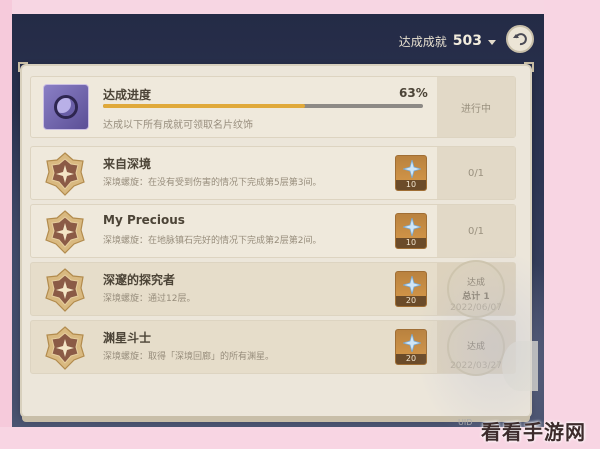 The height and width of the screenshot is (449, 600). I want to click on achievement-row: 来自深境 深境螺旋：在没有受到伤害的情况下完成第5层第3间。 10 0/1, so click(273, 173).